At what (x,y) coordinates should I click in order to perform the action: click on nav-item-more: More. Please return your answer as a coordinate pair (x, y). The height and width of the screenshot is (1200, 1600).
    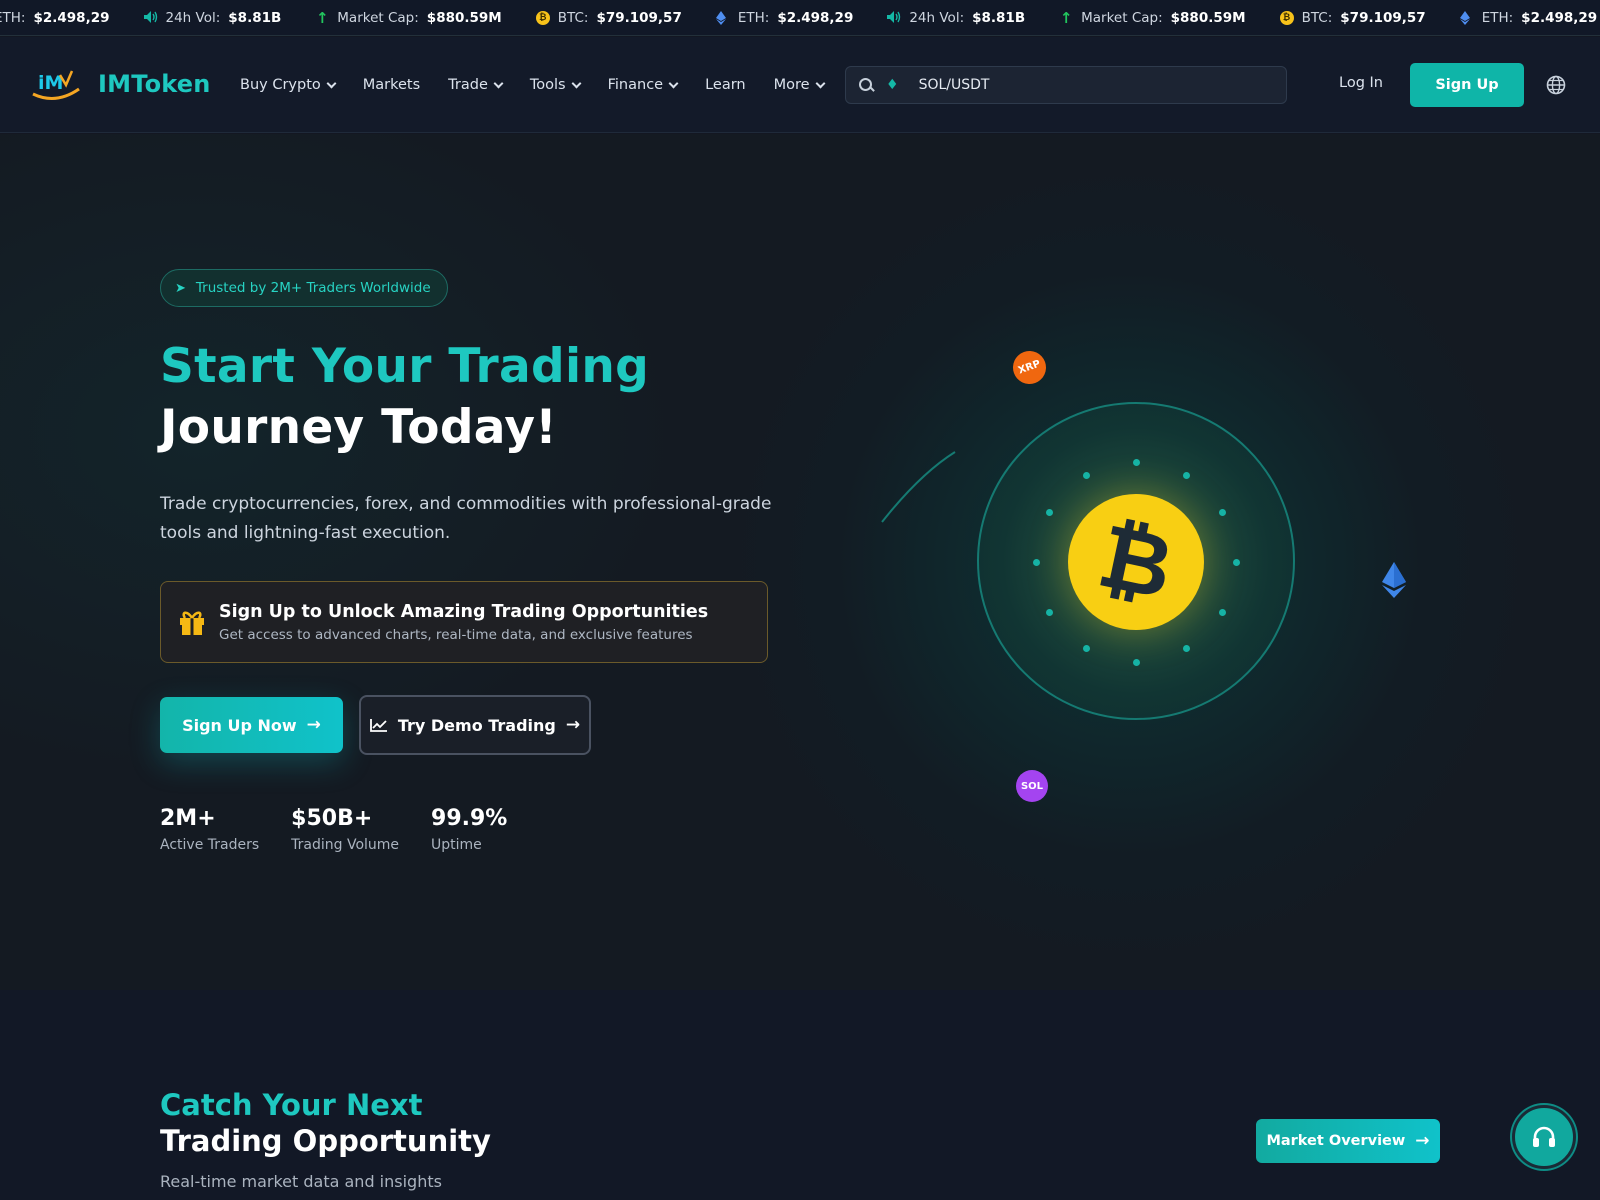
    Looking at the image, I should click on (799, 85).